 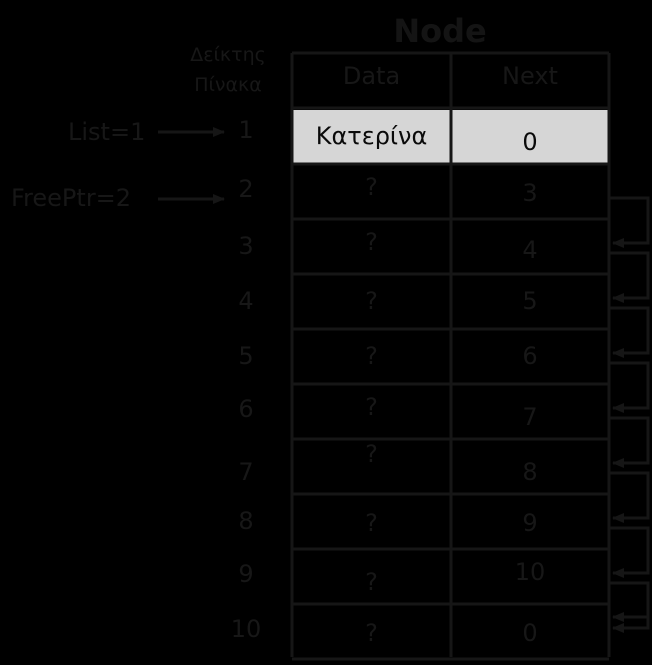 What do you see at coordinates (530, 76) in the screenshot?
I see `column-header-next: Next` at bounding box center [530, 76].